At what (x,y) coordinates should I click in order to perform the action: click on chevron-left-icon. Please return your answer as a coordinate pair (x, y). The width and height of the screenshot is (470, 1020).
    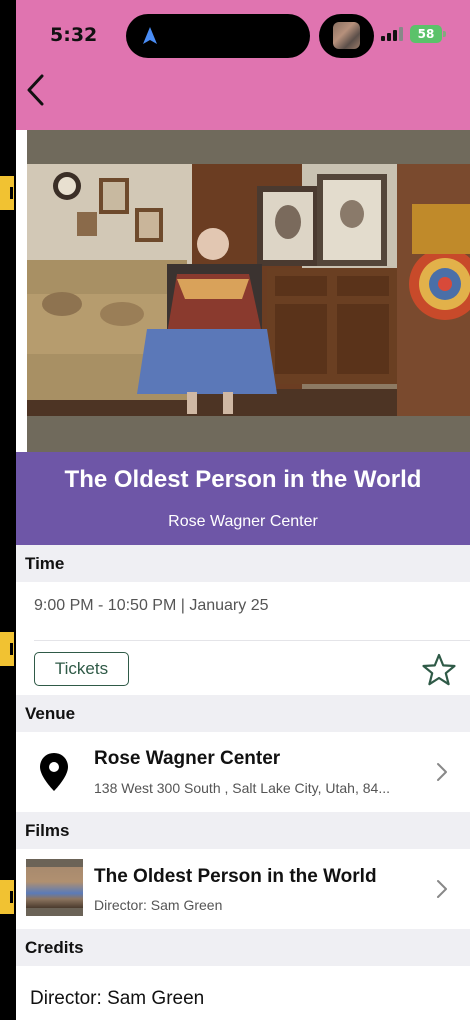
    Looking at the image, I should click on (35, 90).